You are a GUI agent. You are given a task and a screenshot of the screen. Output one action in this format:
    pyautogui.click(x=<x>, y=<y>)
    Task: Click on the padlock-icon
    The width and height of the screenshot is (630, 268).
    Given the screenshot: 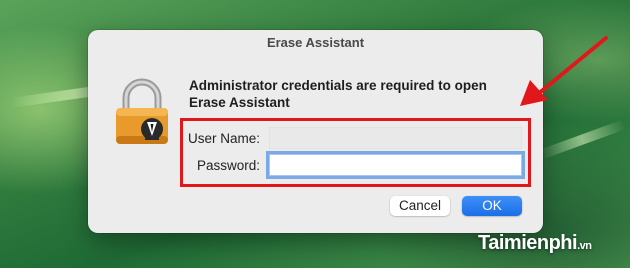 What is the action you would take?
    pyautogui.click(x=142, y=111)
    